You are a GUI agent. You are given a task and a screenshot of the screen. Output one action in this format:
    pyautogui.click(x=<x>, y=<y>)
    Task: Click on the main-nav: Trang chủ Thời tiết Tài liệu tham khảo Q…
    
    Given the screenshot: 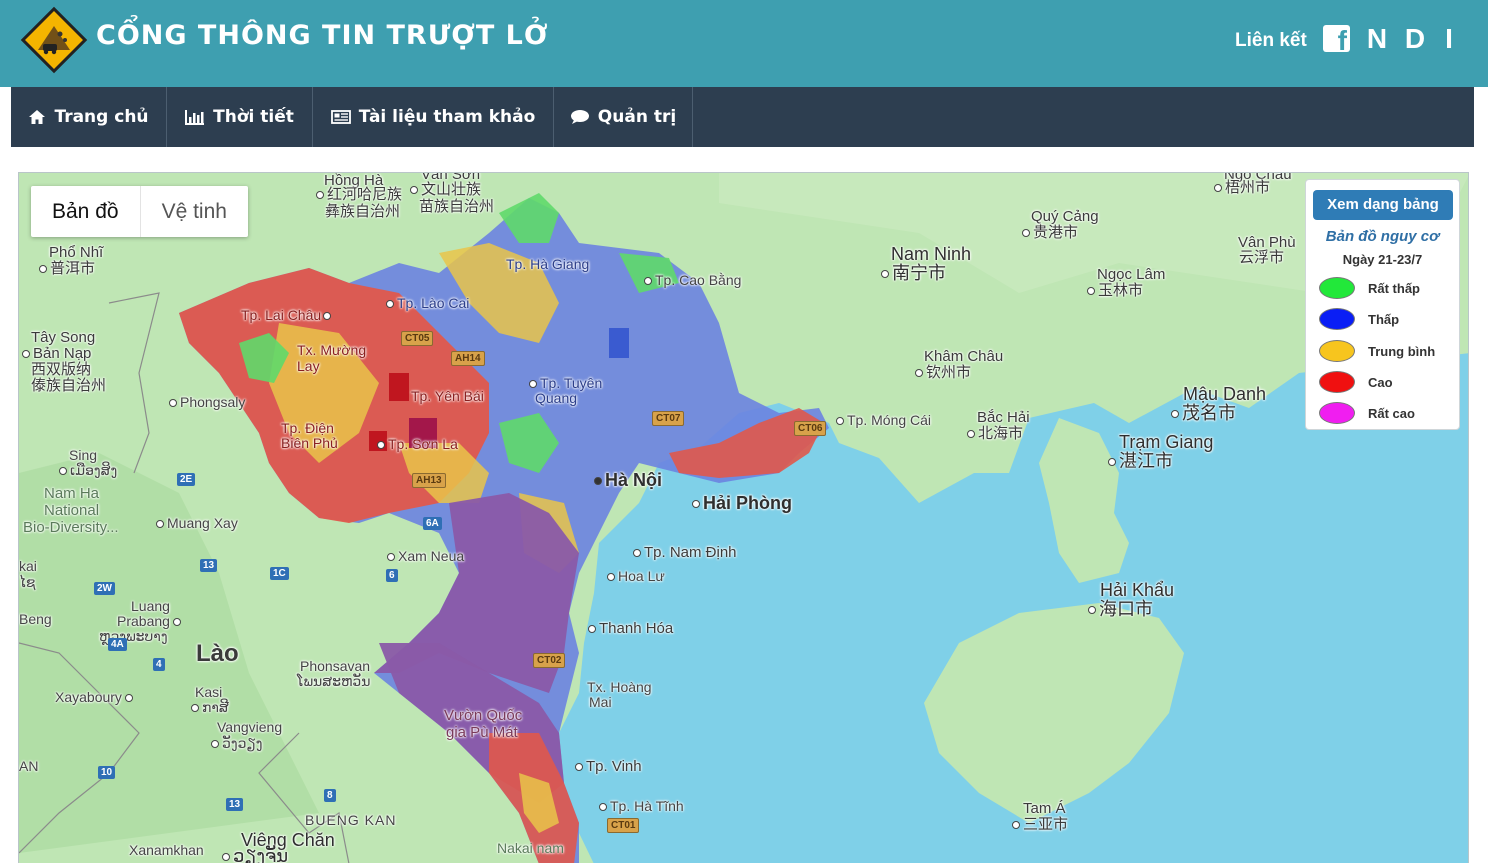 What is the action you would take?
    pyautogui.click(x=742, y=117)
    